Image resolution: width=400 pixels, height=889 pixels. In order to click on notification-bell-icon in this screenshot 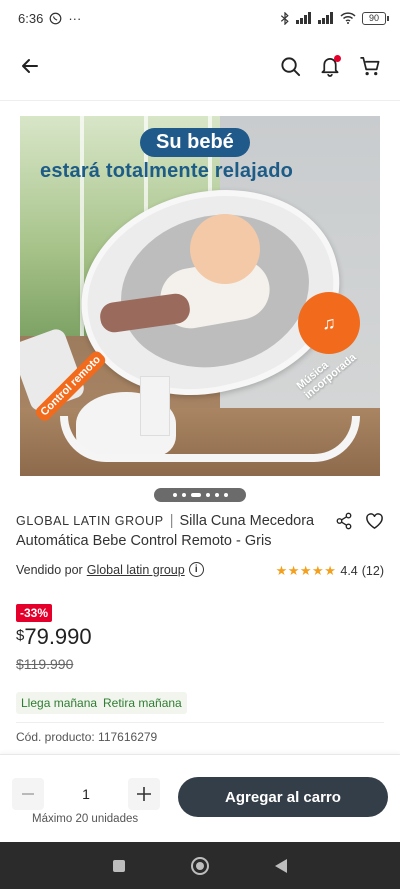, I will do `click(330, 66)`.